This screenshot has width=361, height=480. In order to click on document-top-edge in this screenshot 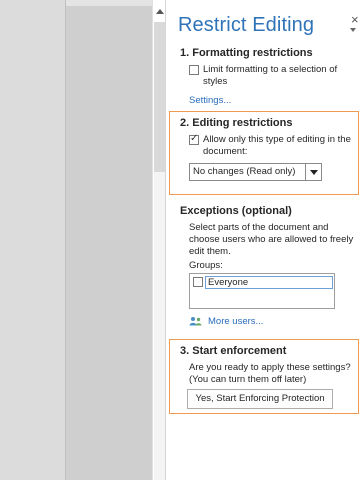, I will do `click(109, 3)`.